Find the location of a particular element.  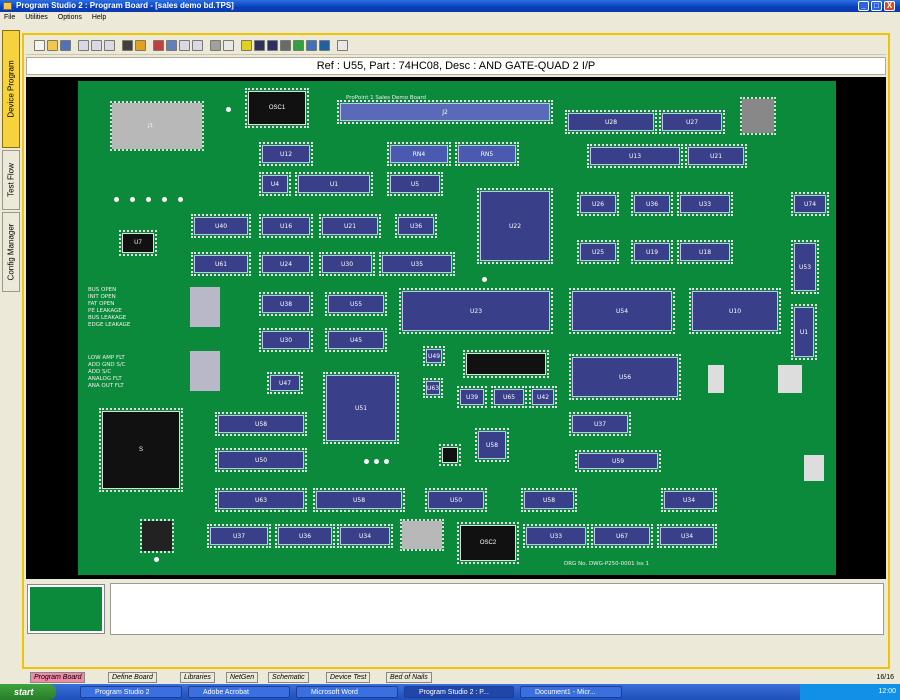

chip-u34: U34 is located at coordinates (365, 536).